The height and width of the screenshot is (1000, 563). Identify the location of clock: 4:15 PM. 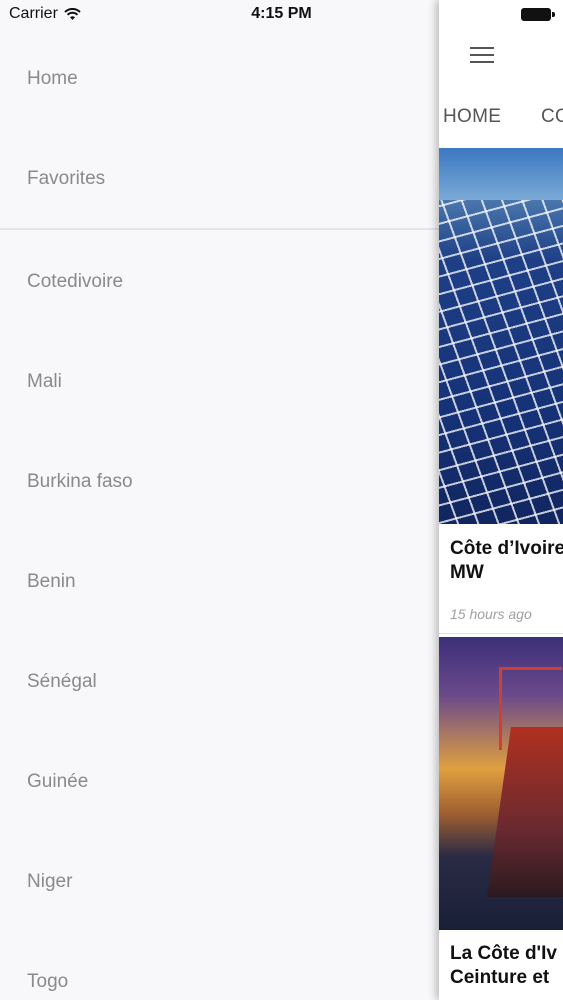
(281, 13).